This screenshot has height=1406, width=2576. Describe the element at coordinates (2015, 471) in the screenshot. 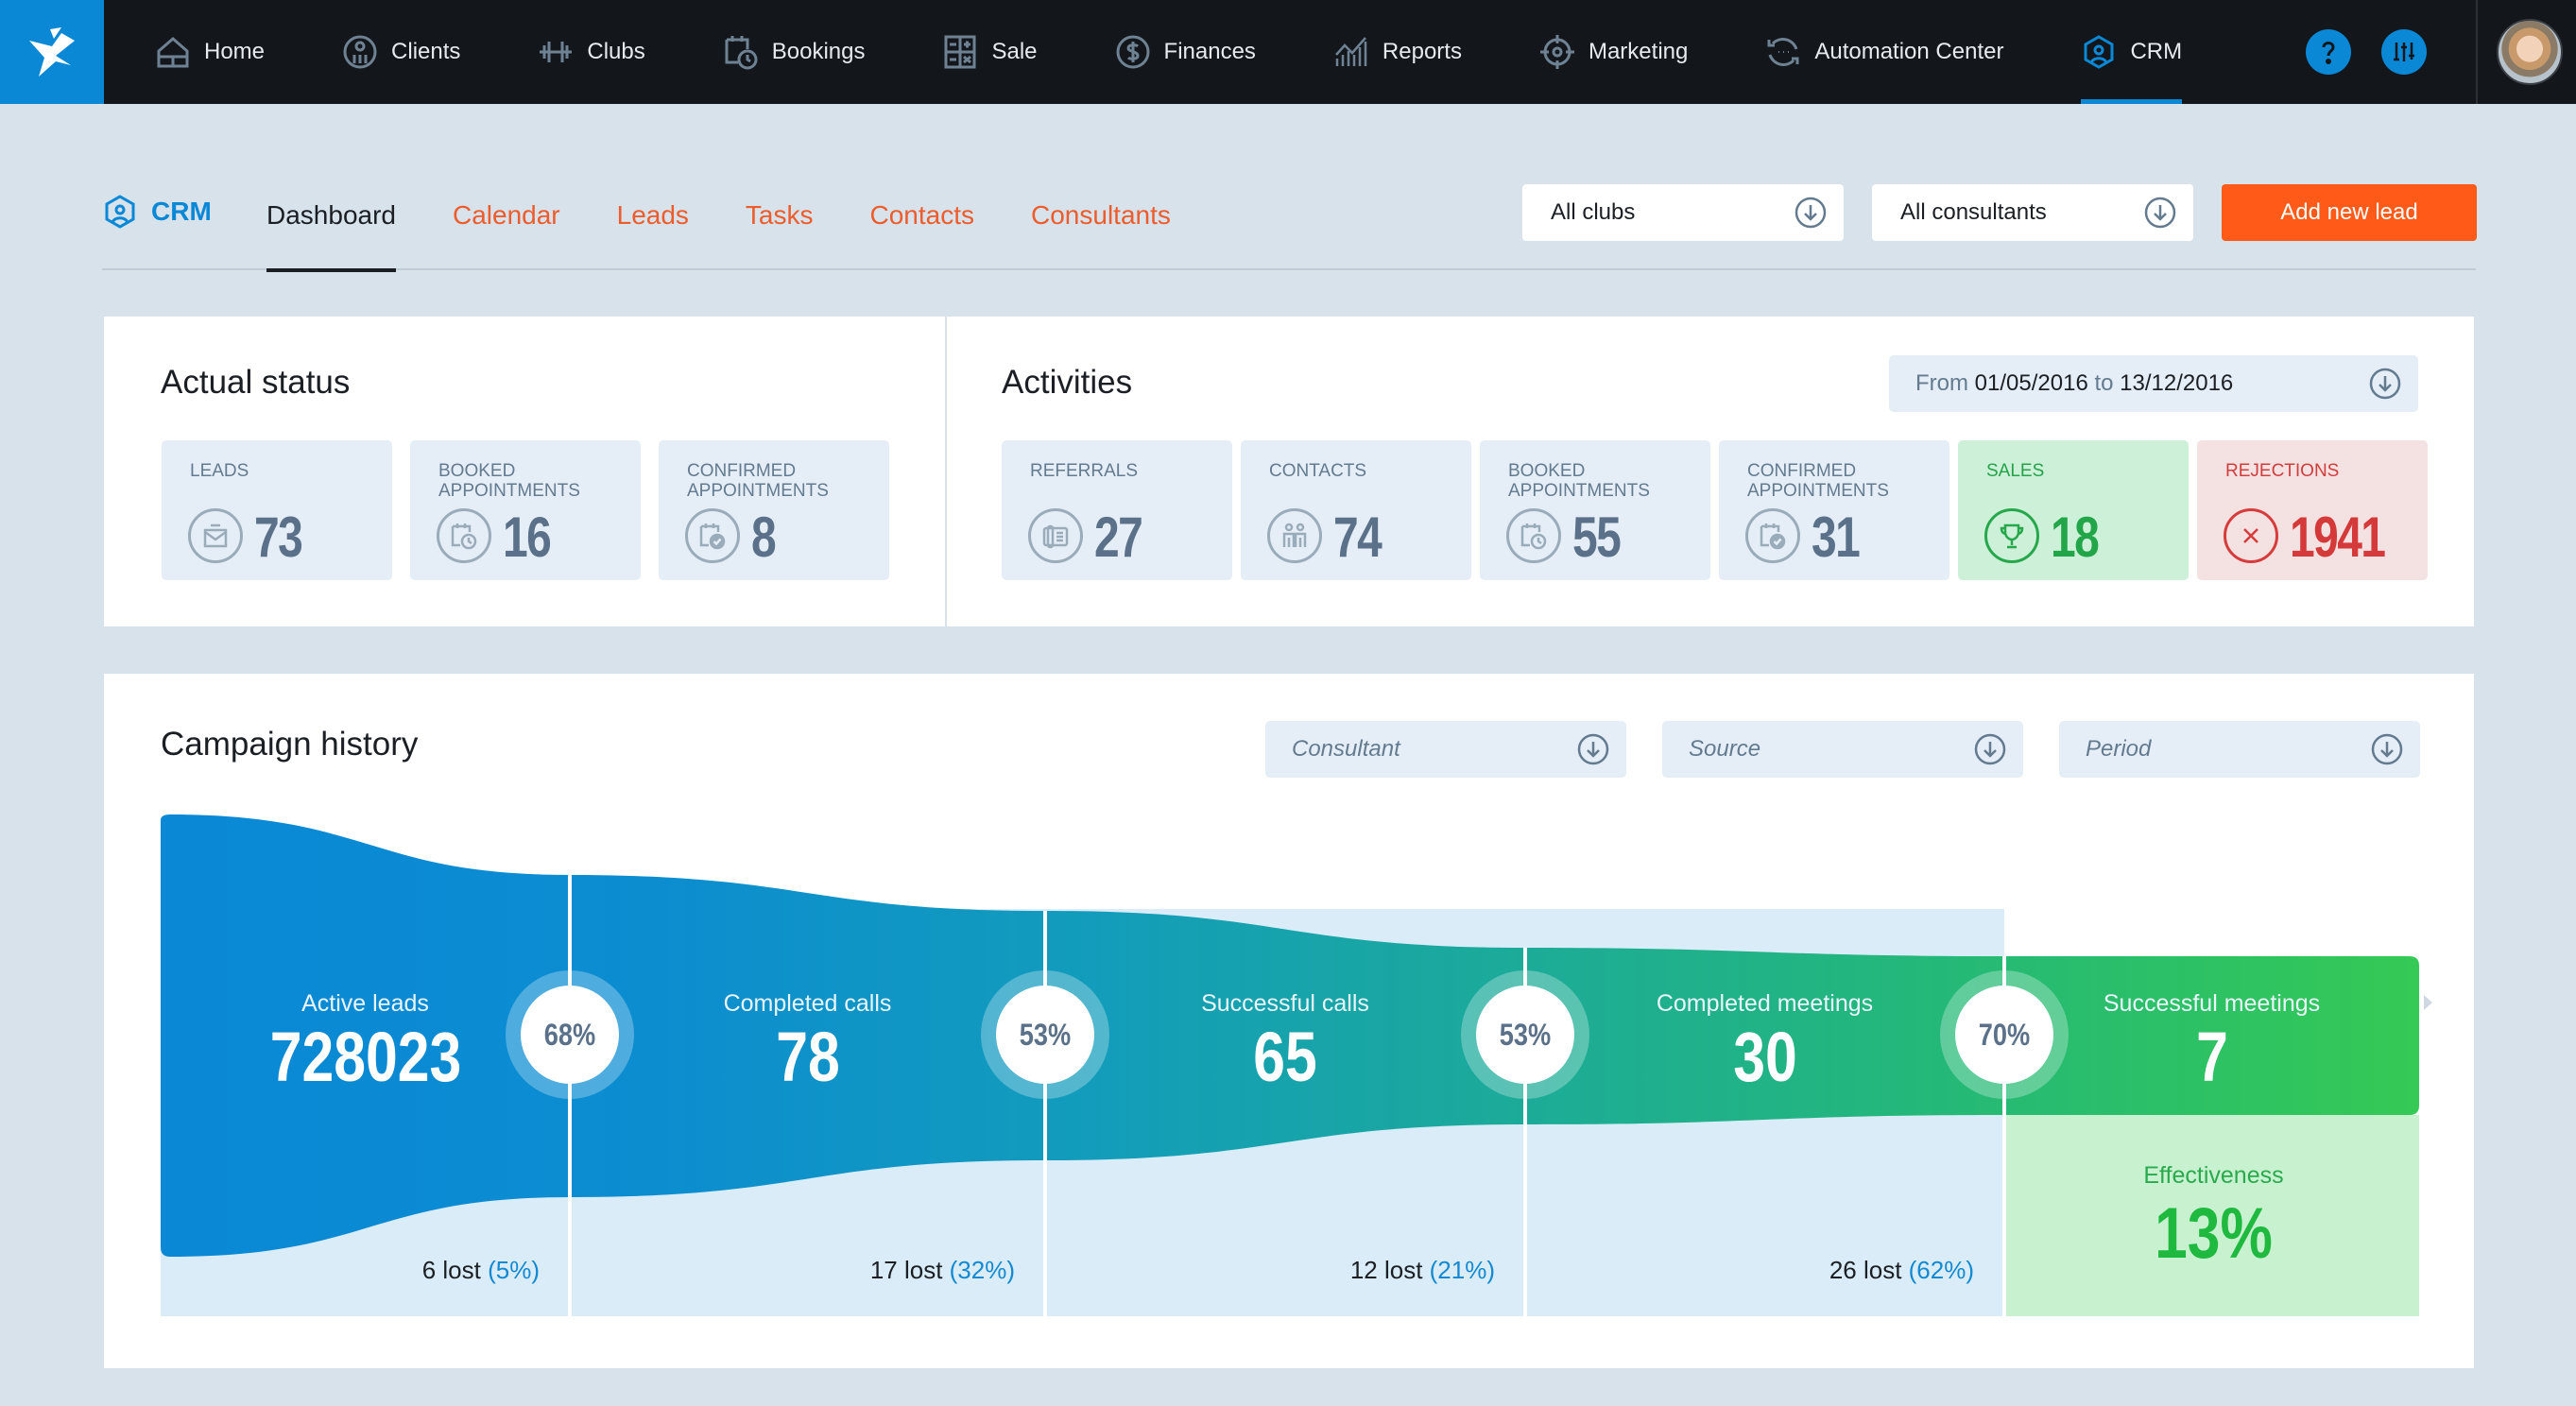

I see `stat-label: SALES` at that location.